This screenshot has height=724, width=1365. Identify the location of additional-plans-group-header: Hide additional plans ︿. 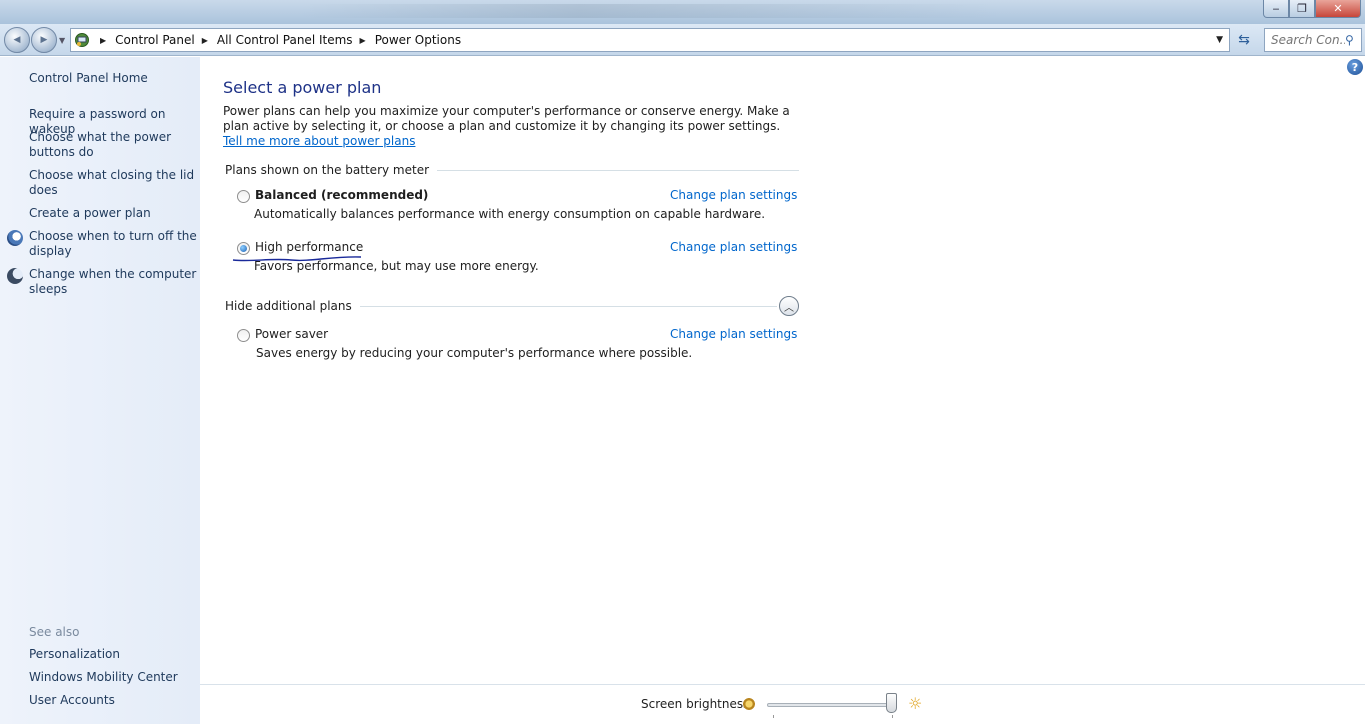
(512, 306).